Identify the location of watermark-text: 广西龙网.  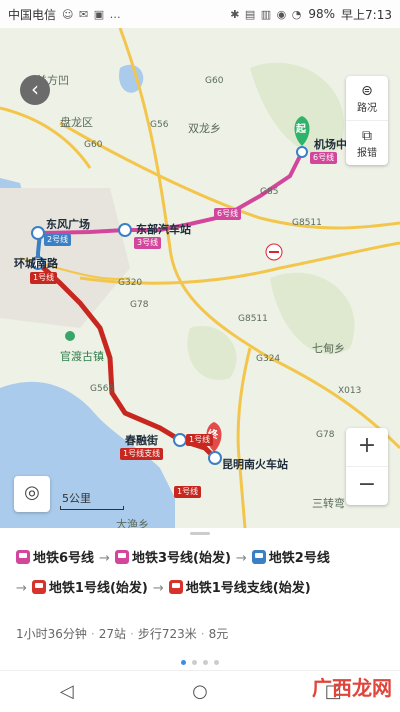
(352, 688).